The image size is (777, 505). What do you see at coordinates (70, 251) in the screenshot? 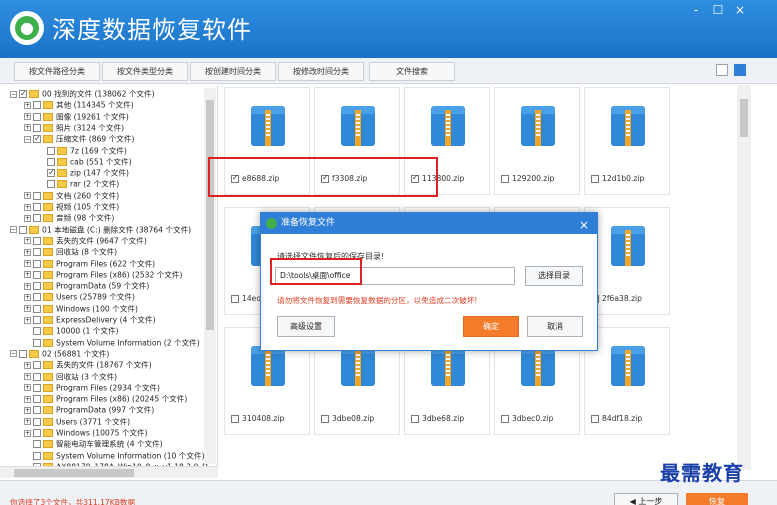
I see `tree-row: + 回收站 (8 个文件)` at bounding box center [70, 251].